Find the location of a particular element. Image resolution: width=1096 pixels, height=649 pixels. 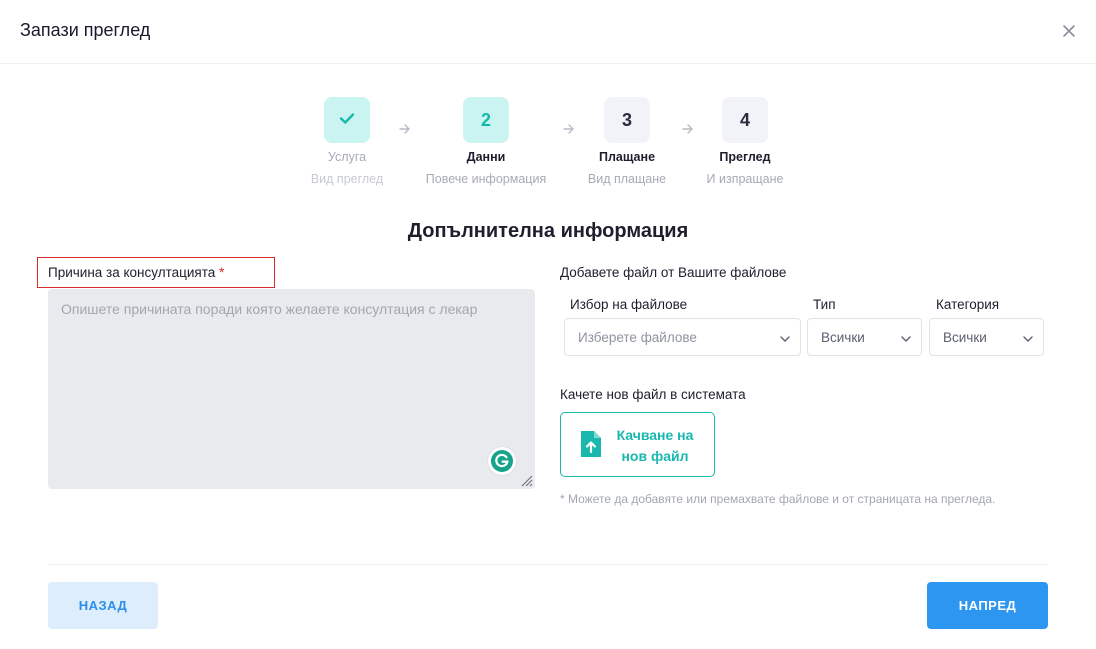

section-title: Допълнителна информация is located at coordinates (548, 231).